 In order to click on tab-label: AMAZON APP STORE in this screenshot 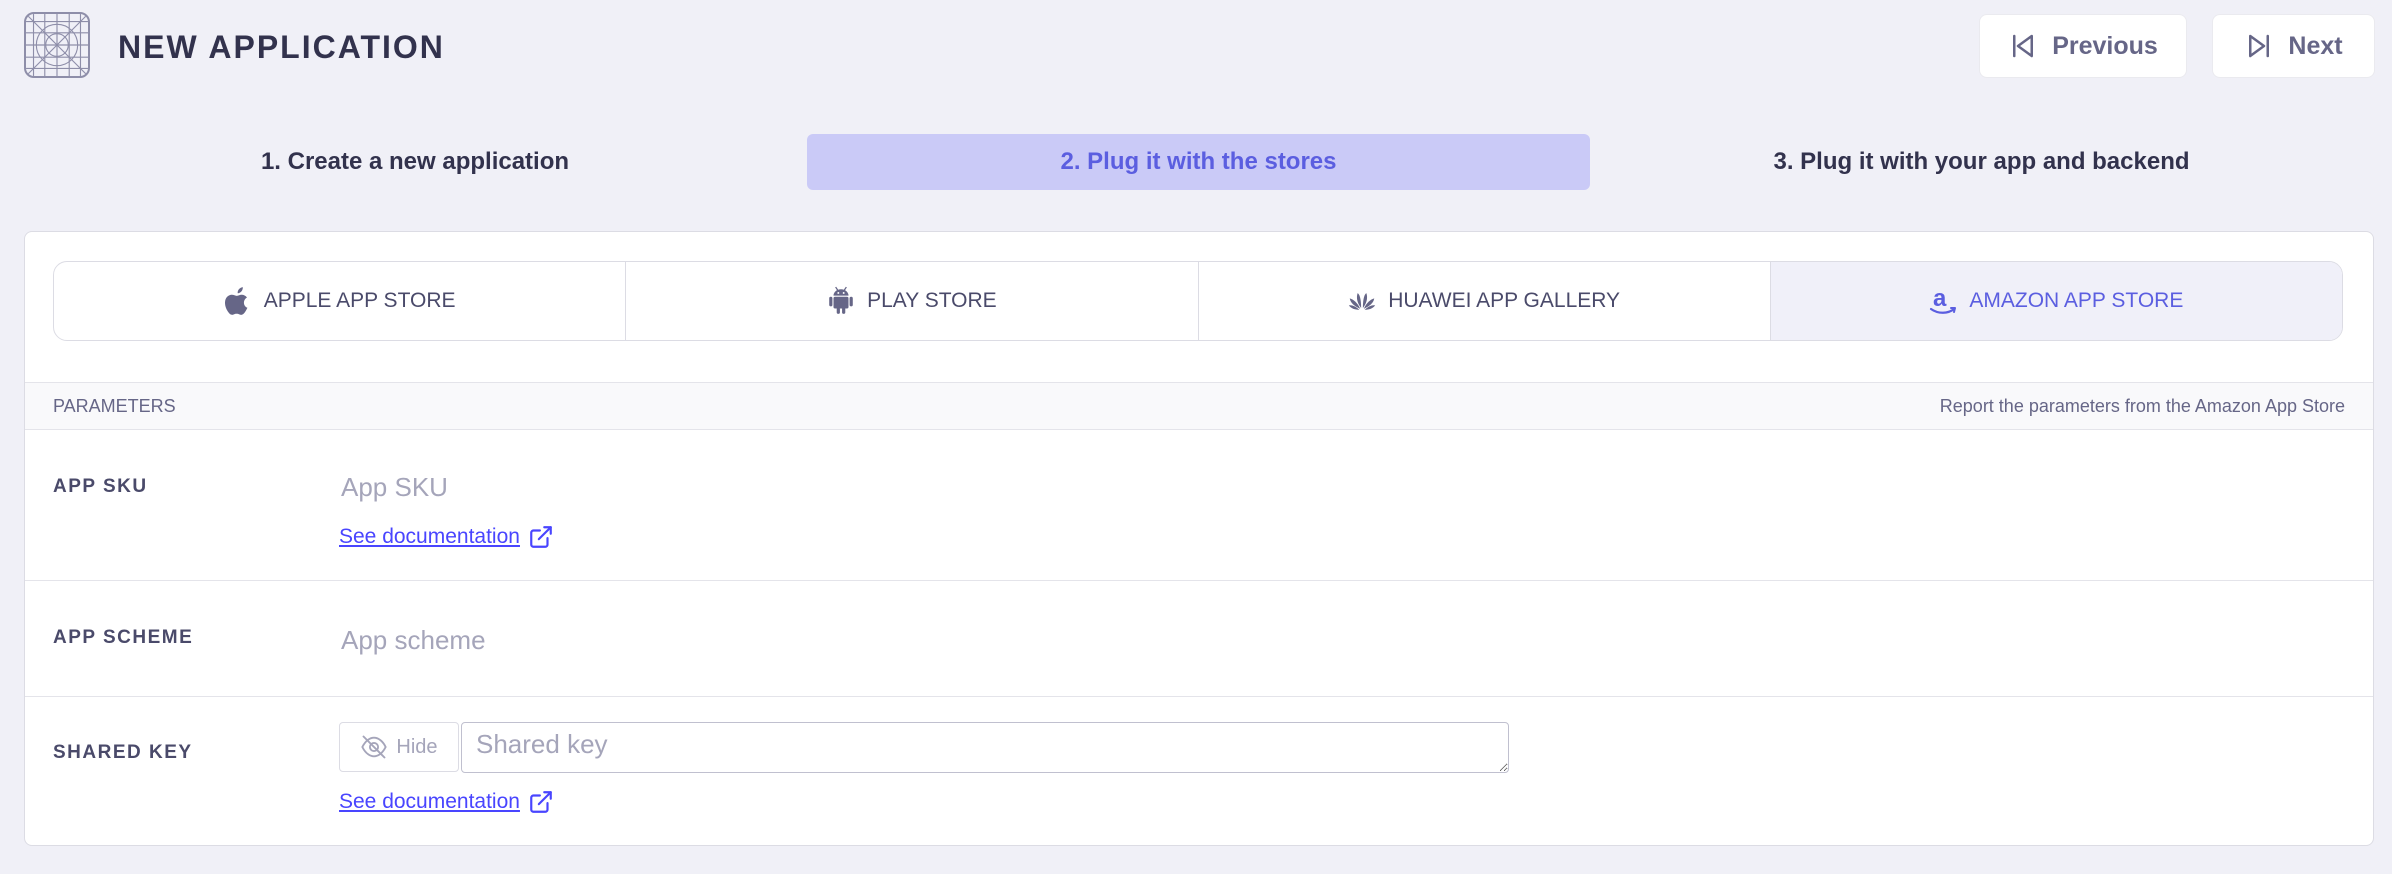, I will do `click(2076, 300)`.